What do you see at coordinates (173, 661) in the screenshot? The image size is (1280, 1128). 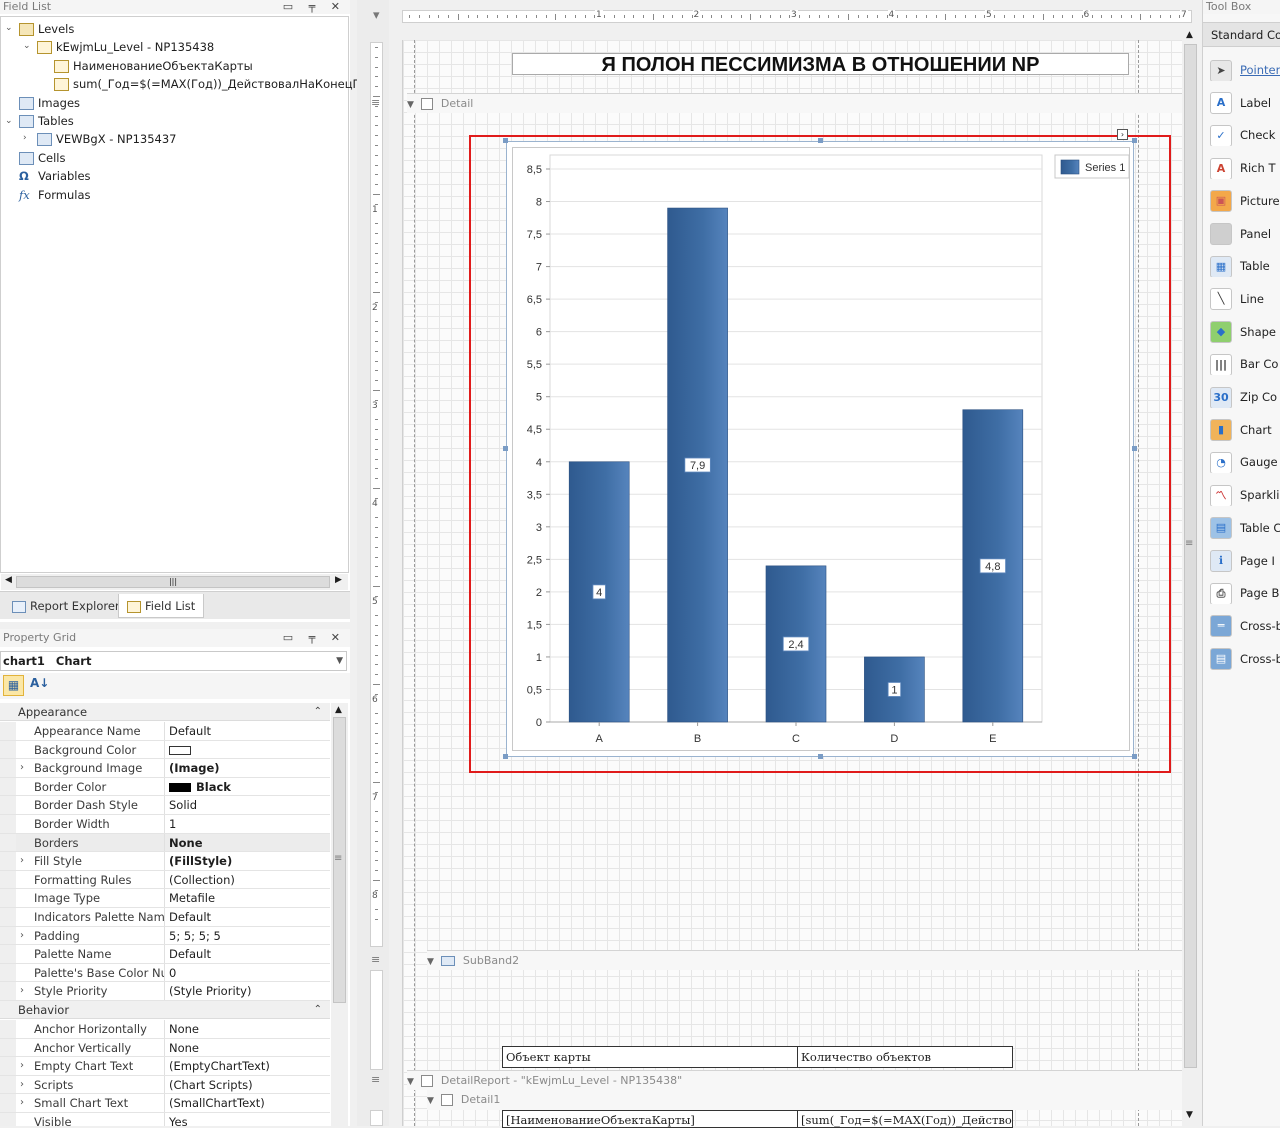 I see `object-selector: chart1 Chart ▼` at bounding box center [173, 661].